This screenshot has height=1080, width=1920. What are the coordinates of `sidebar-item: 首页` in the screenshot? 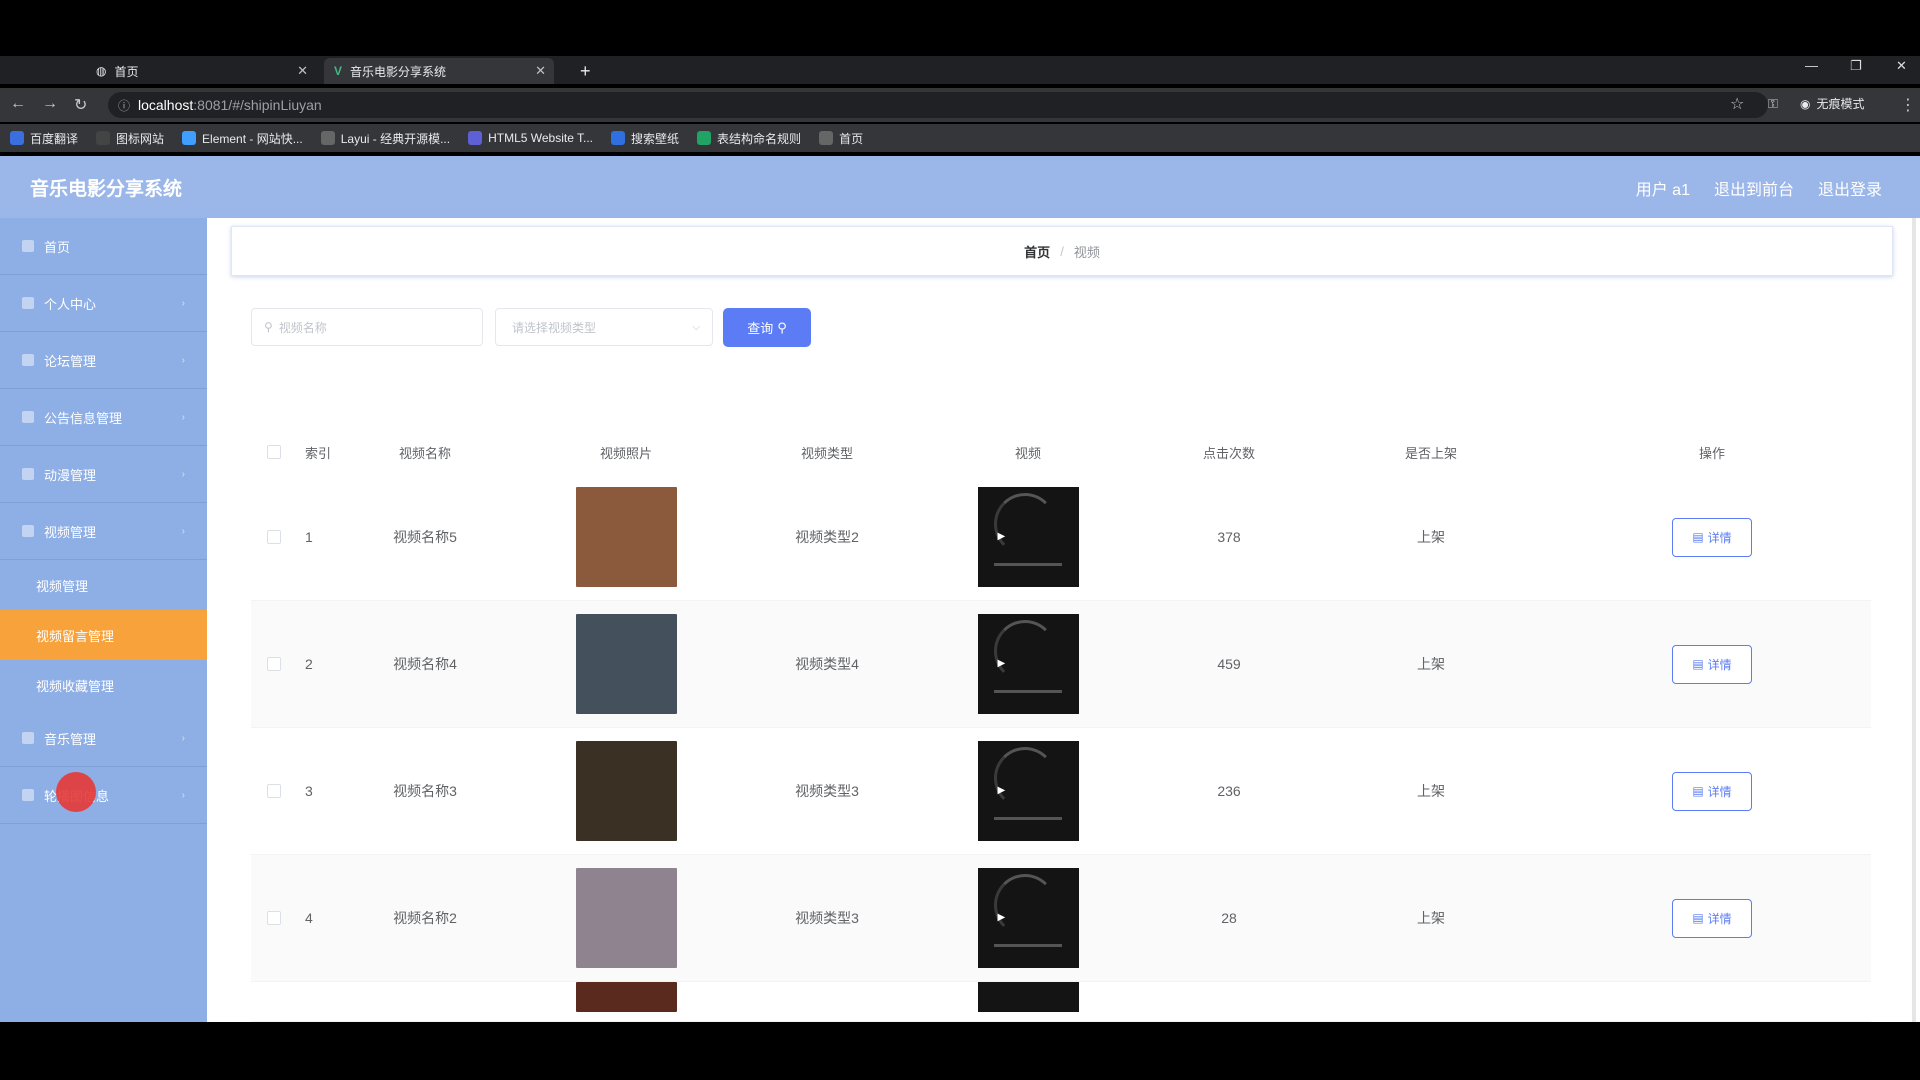 It's located at (103, 246).